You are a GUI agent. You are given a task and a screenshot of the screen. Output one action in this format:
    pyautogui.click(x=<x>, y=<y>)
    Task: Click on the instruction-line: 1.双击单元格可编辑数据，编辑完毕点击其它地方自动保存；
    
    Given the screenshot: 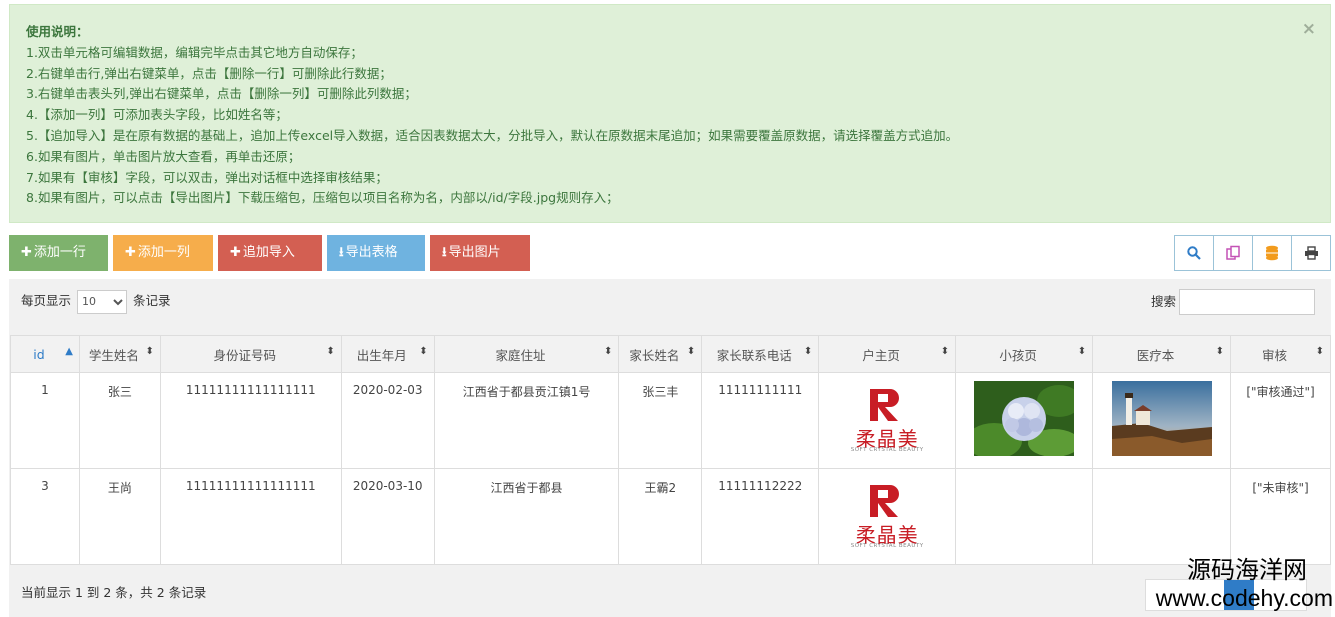 What is the action you would take?
    pyautogui.click(x=194, y=52)
    